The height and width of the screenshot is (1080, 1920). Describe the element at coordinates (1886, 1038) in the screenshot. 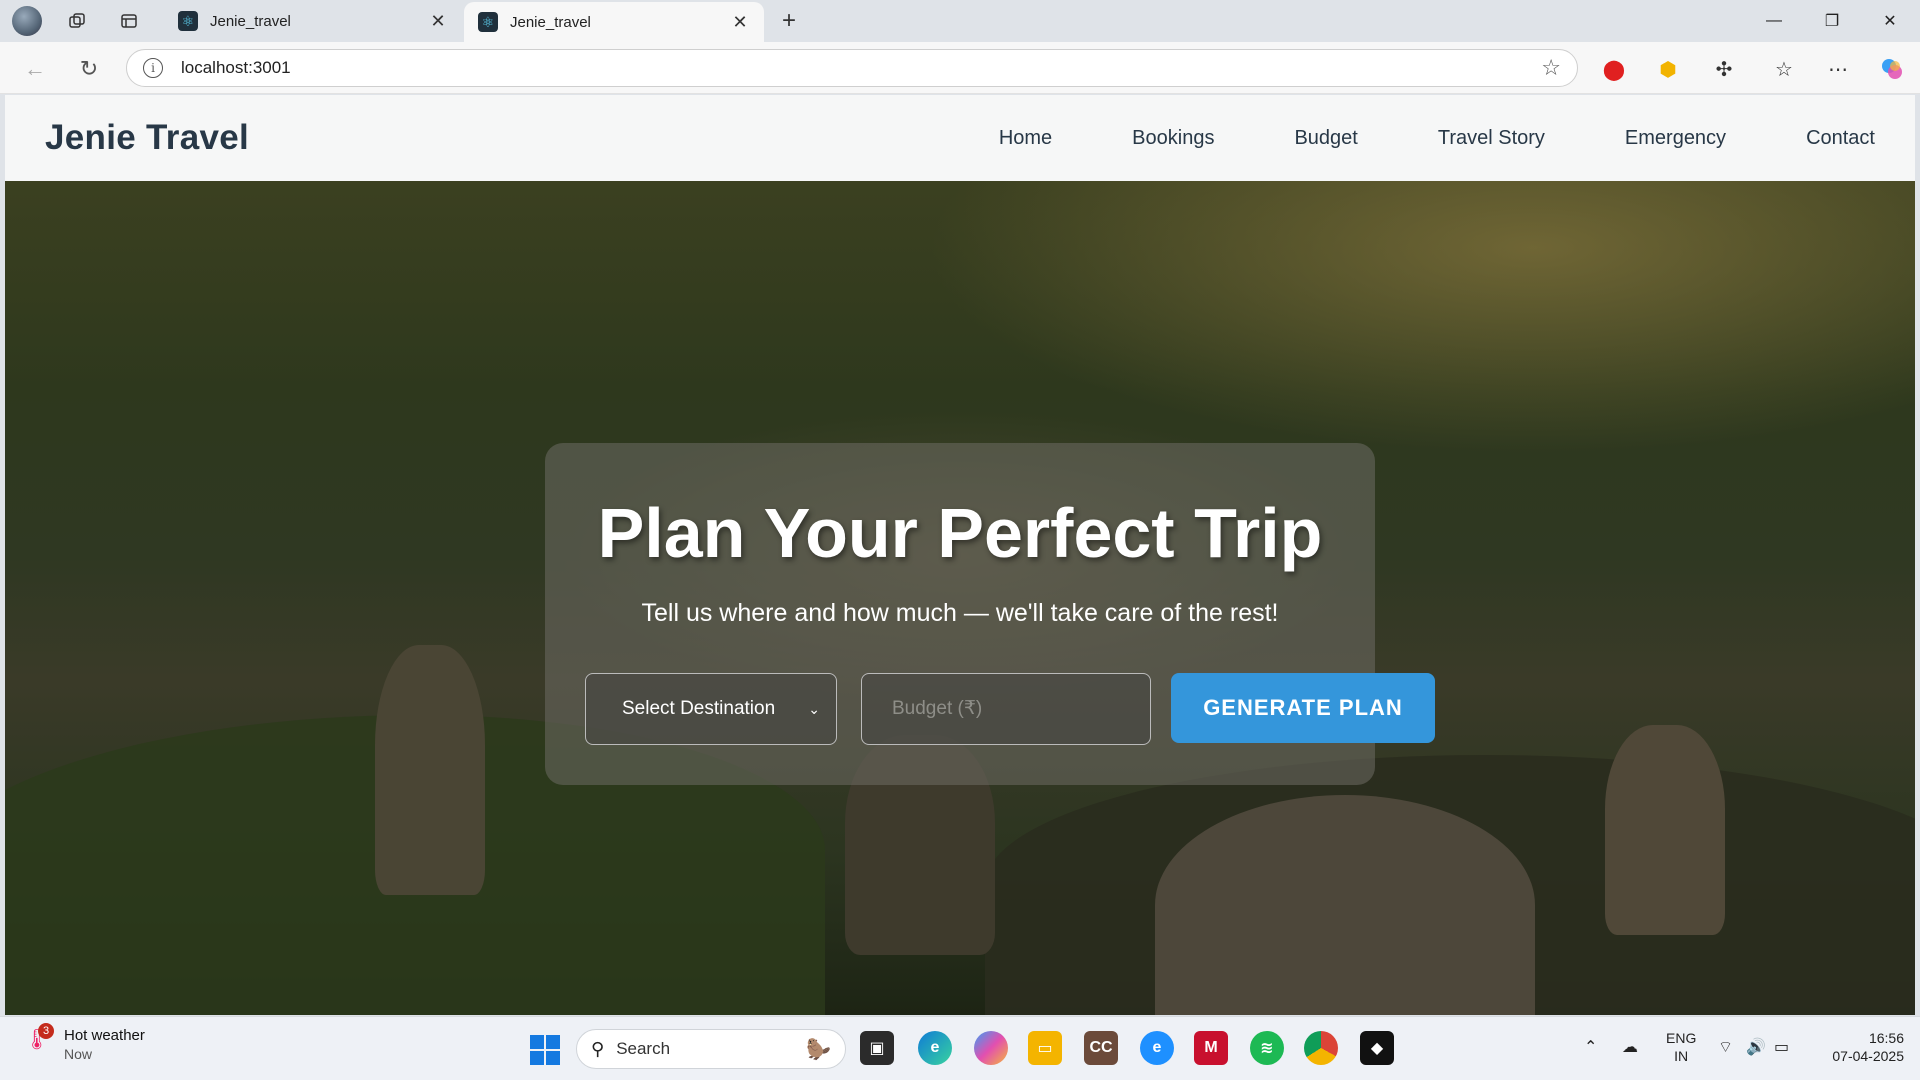

I see `clock-time: 16:56` at that location.